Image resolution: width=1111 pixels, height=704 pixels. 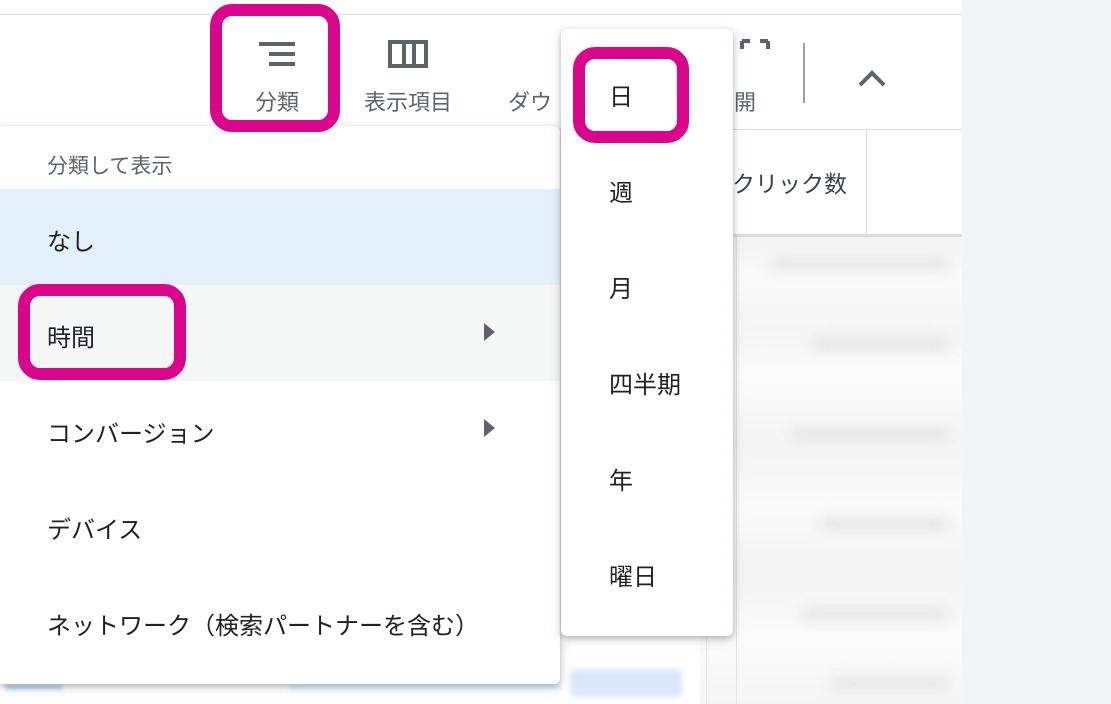 I want to click on menu-item-none: なし, so click(x=280, y=237).